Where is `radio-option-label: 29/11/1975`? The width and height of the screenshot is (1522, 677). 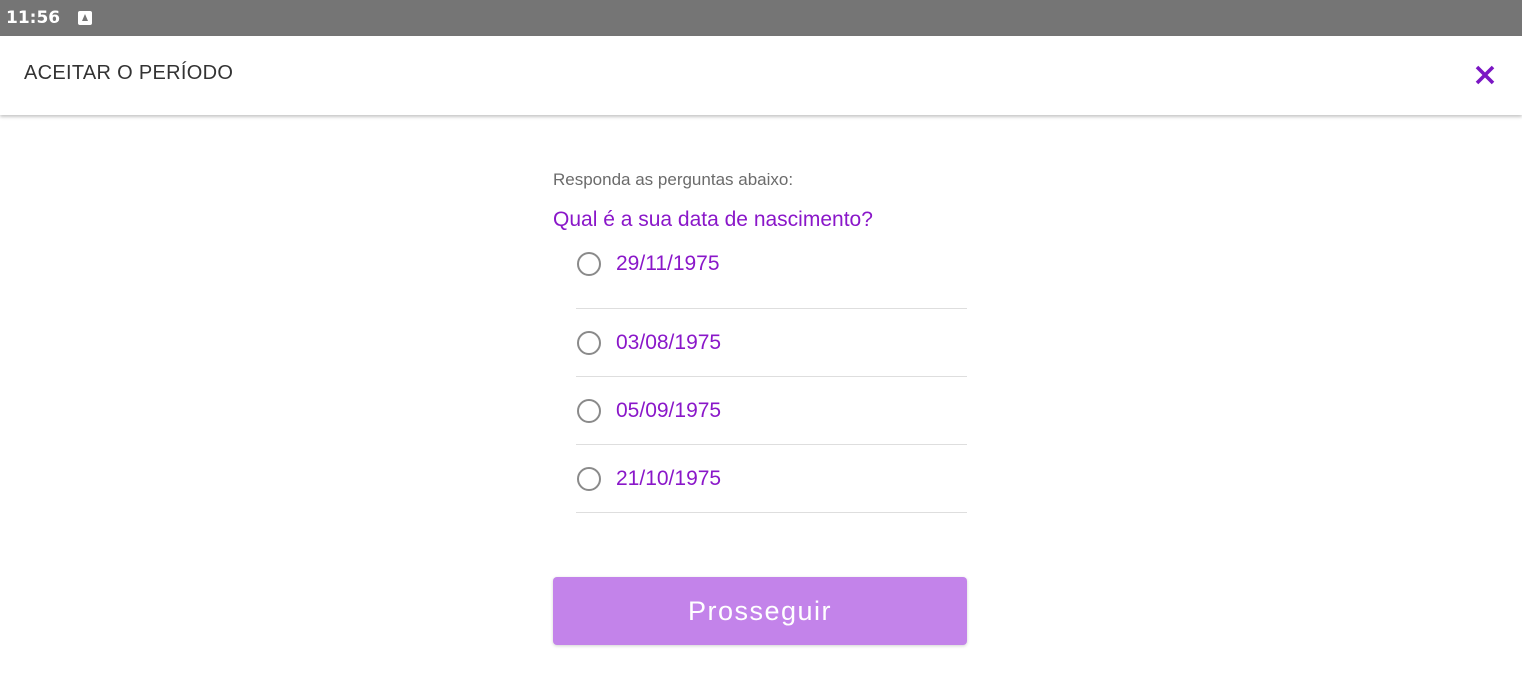
radio-option-label: 29/11/1975 is located at coordinates (668, 263).